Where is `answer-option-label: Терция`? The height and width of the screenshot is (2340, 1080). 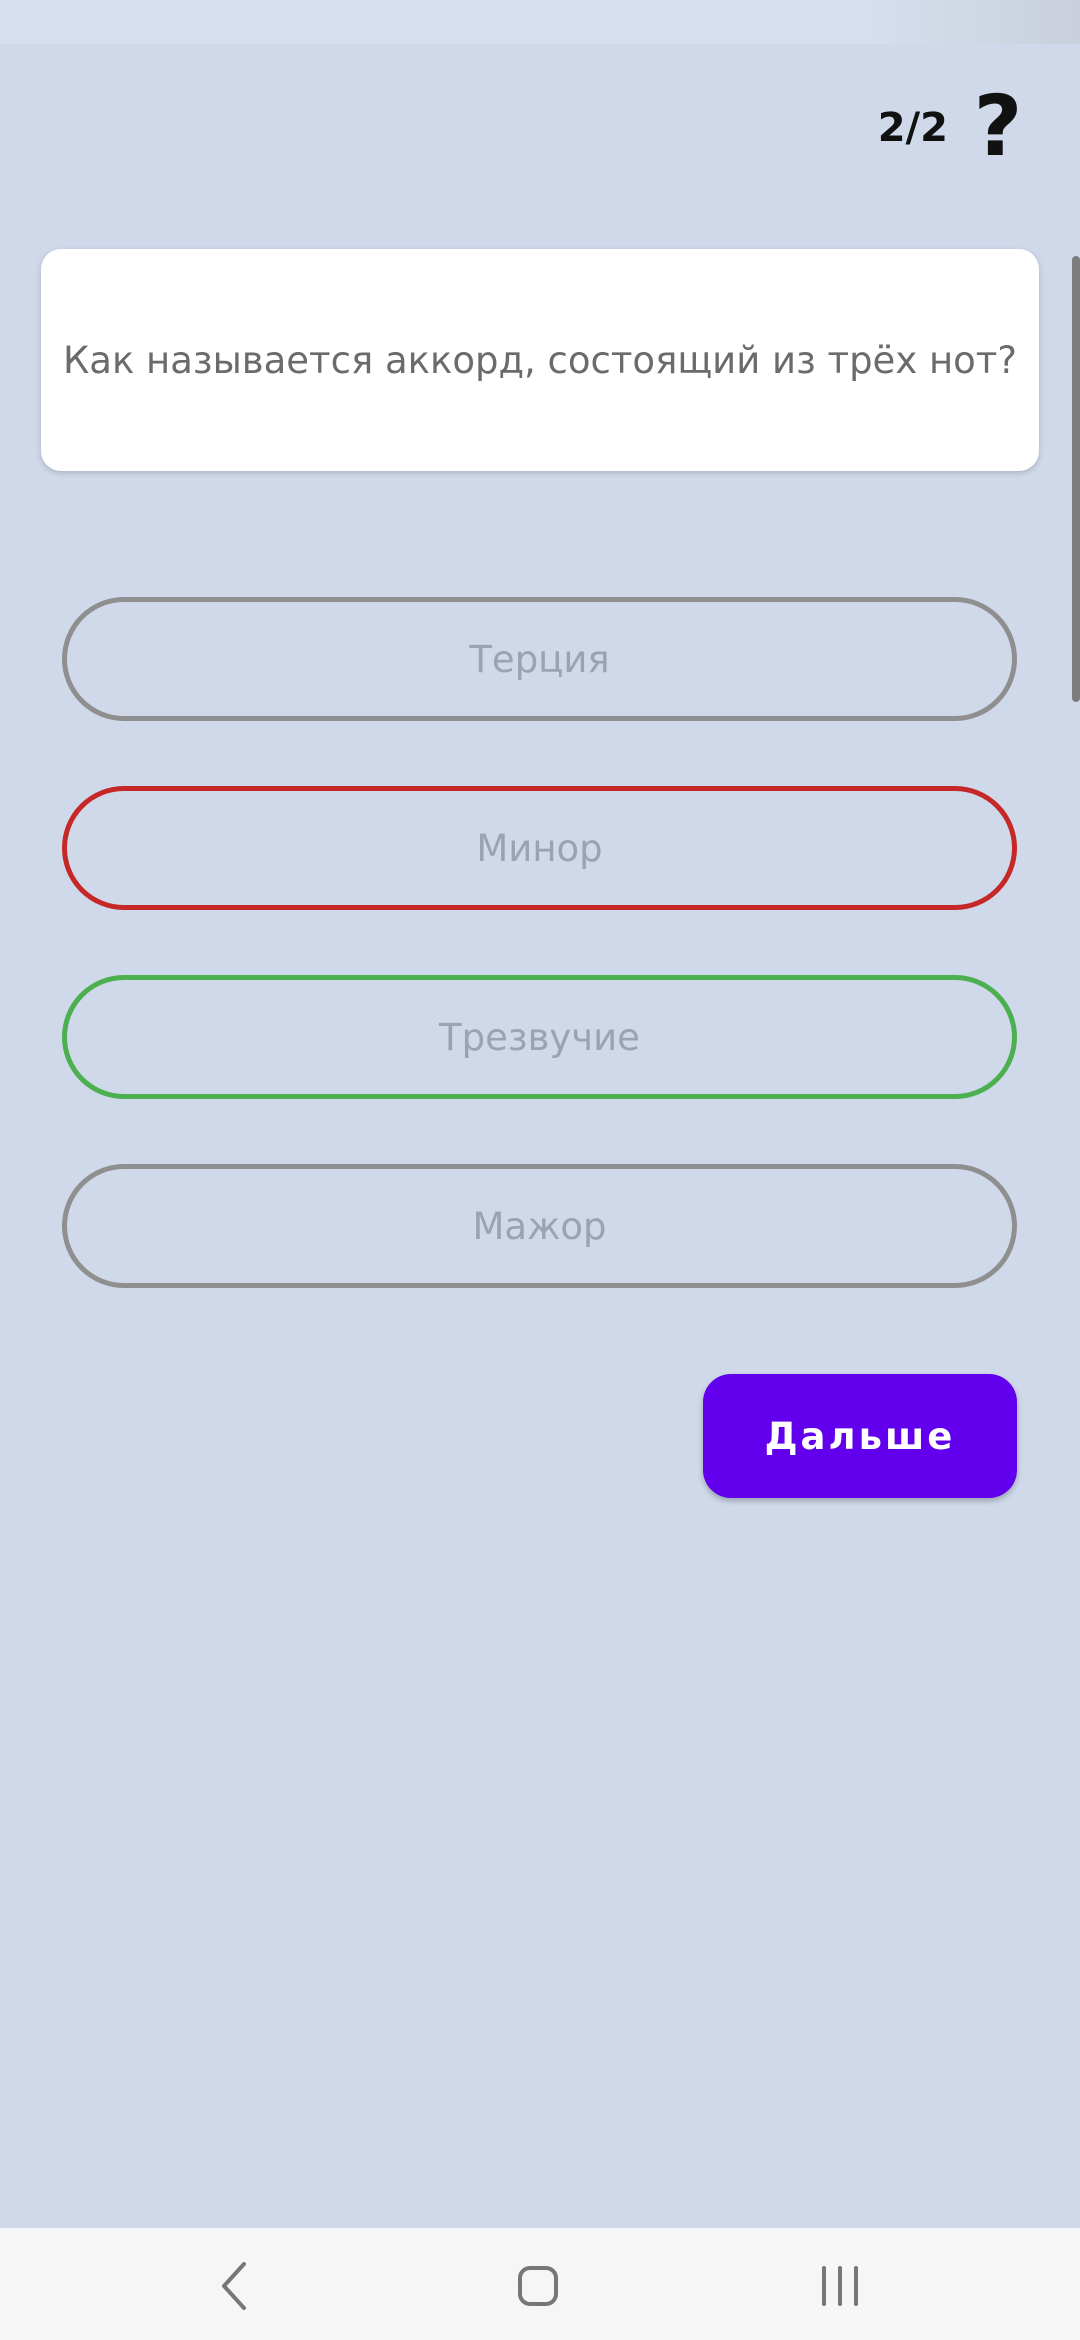
answer-option-label: Терция is located at coordinates (539, 659).